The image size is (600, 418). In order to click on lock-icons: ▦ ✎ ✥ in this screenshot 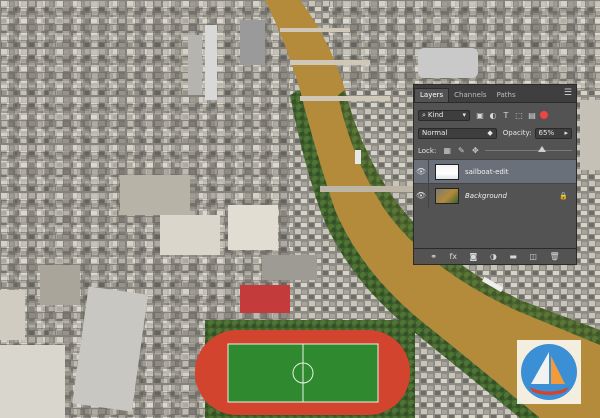, I will do `click(461, 150)`.